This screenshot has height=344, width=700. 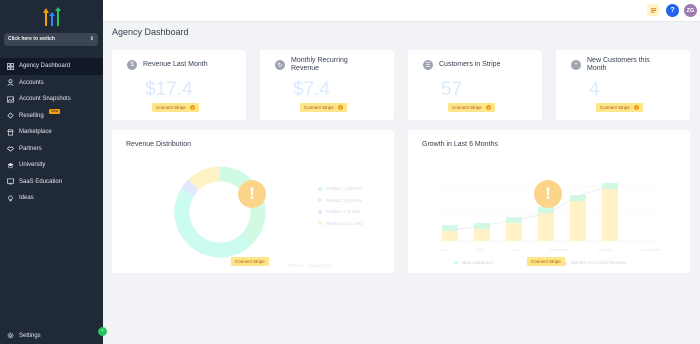 I want to click on x-tick-label: Feb, so click(x=443, y=249).